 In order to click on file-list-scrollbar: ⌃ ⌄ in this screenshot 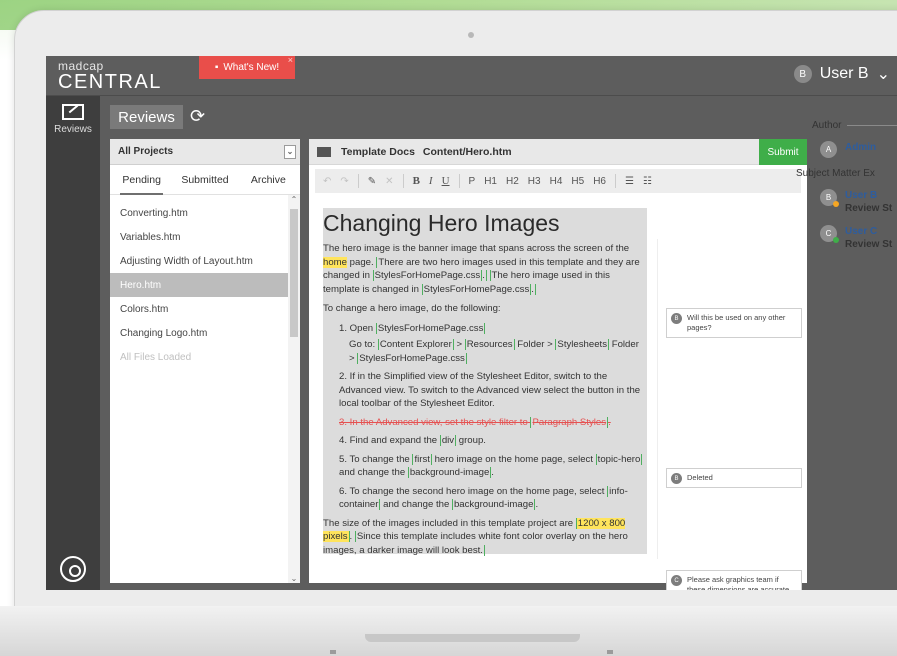, I will do `click(294, 389)`.